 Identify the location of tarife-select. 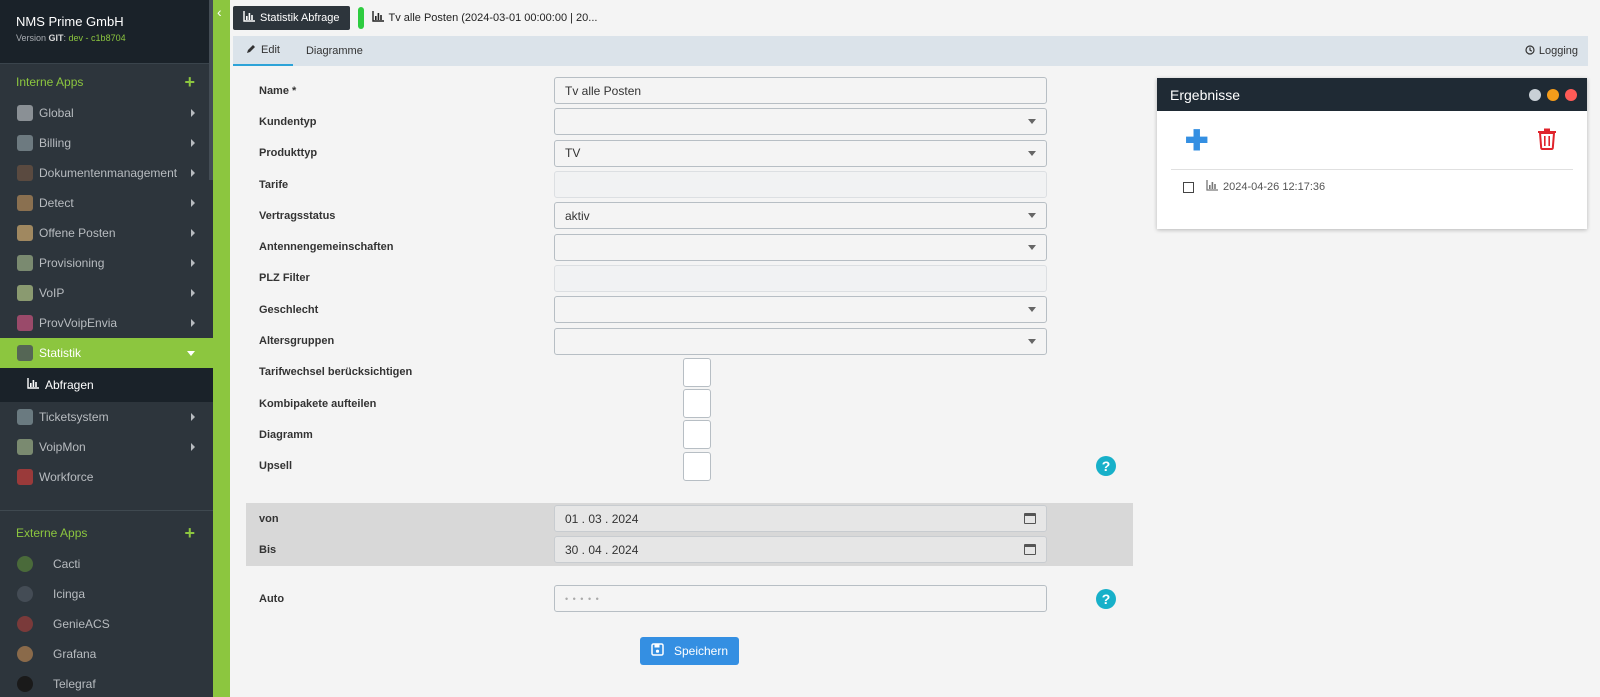
(800, 185).